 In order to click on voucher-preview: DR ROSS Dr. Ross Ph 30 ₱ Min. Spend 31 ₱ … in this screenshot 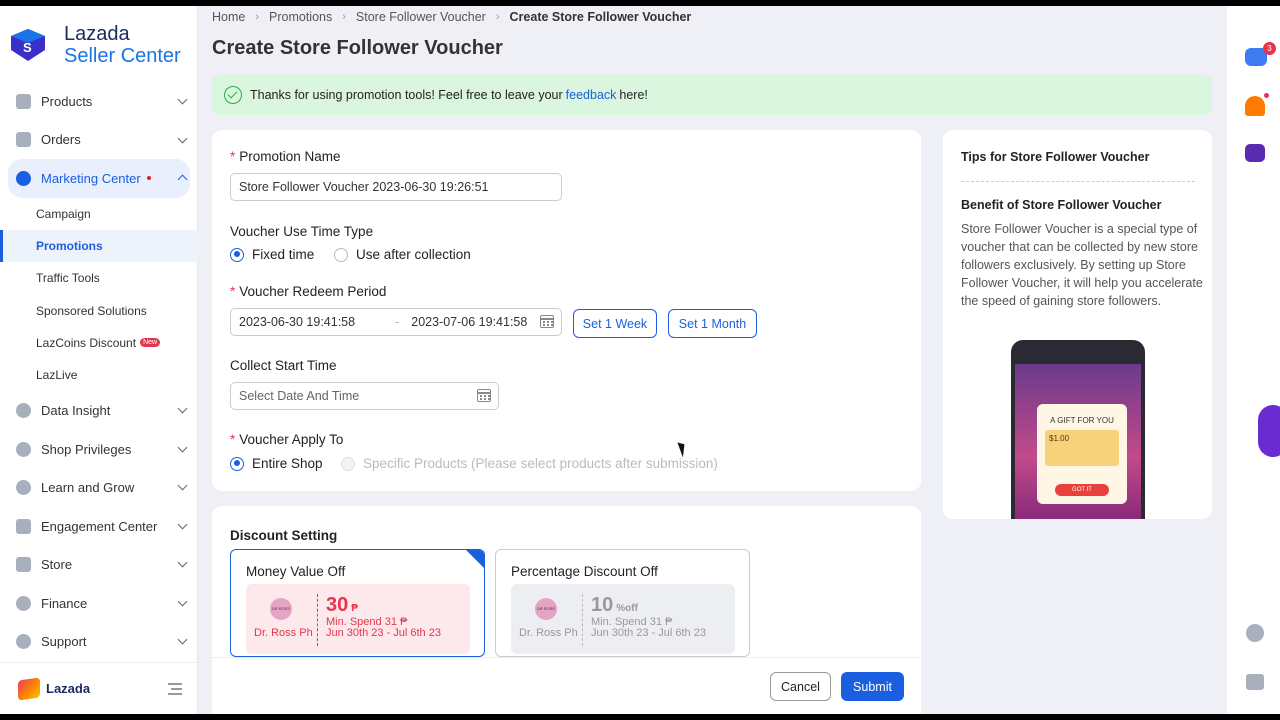, I will do `click(358, 619)`.